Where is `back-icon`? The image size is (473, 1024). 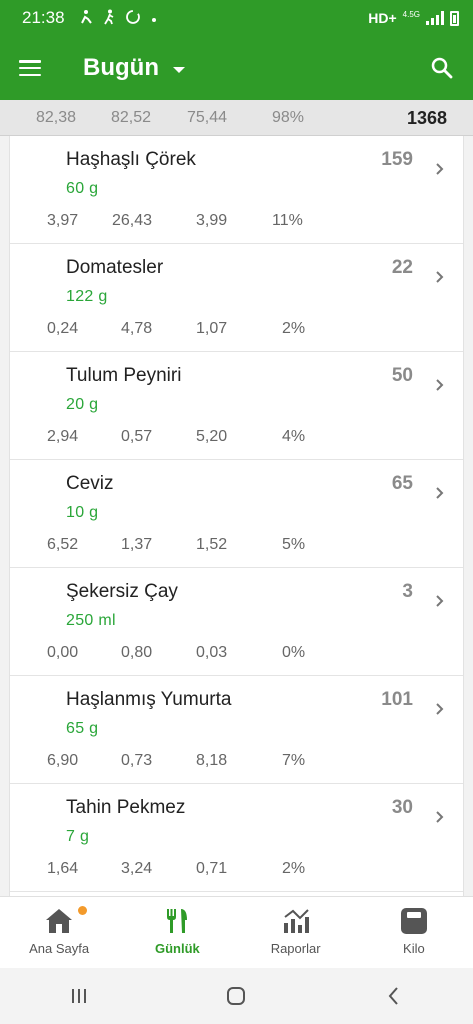
back-icon is located at coordinates (394, 996).